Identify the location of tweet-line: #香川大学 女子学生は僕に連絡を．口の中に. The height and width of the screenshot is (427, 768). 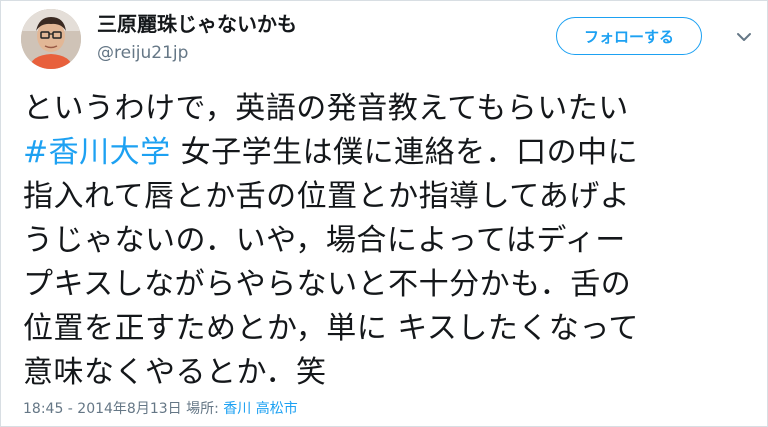
(388, 153).